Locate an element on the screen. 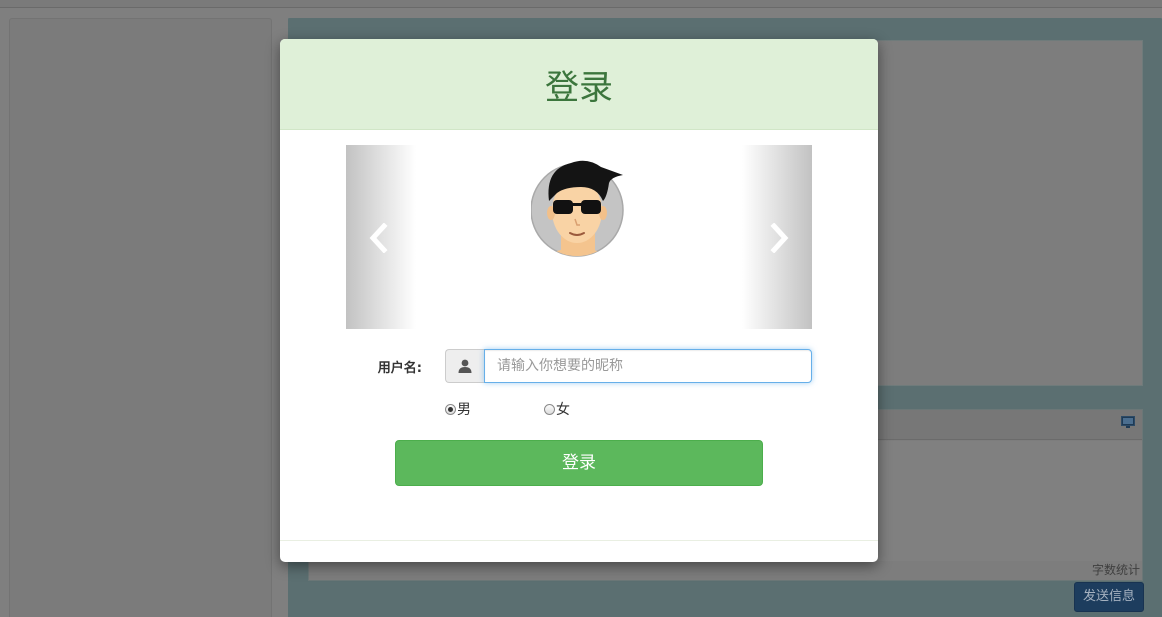 The width and height of the screenshot is (1162, 617). gender-option-female: 女 is located at coordinates (557, 409).